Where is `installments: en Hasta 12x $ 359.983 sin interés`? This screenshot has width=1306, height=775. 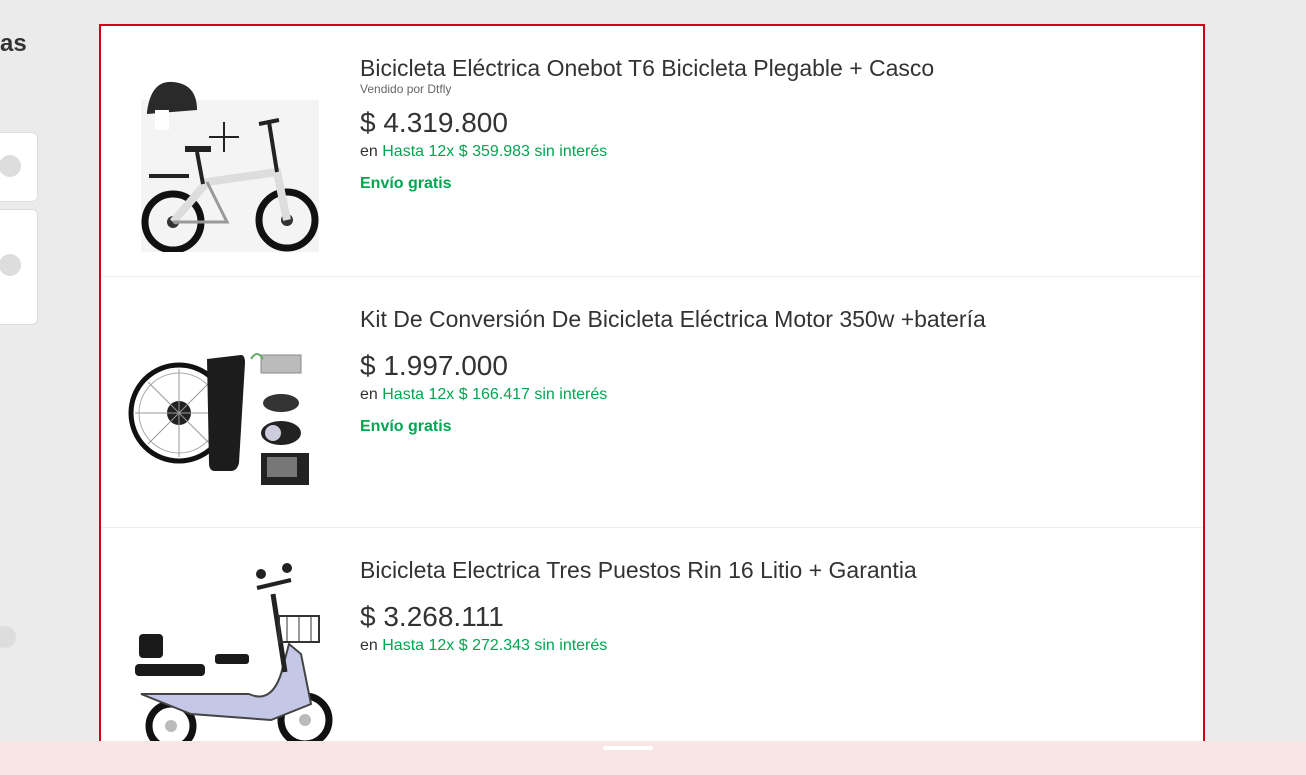 installments: en Hasta 12x $ 359.983 sin interés is located at coordinates (647, 152).